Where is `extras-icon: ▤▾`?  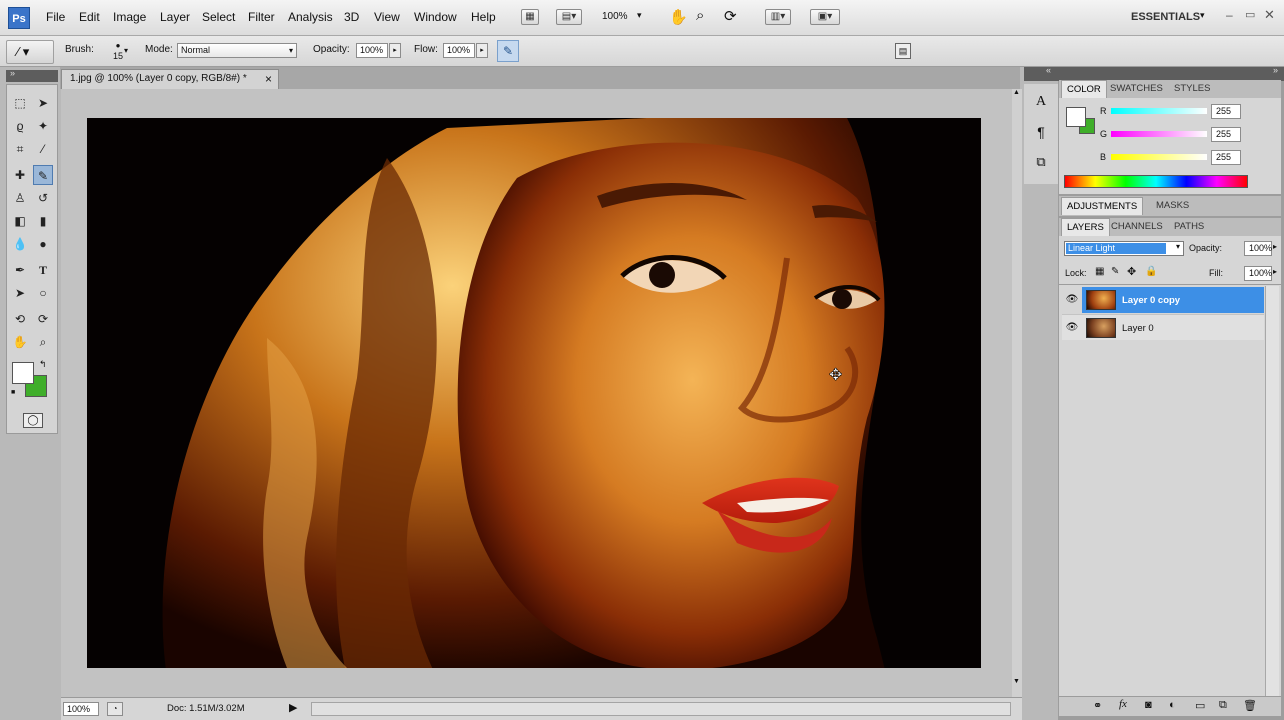 extras-icon: ▤▾ is located at coordinates (569, 17).